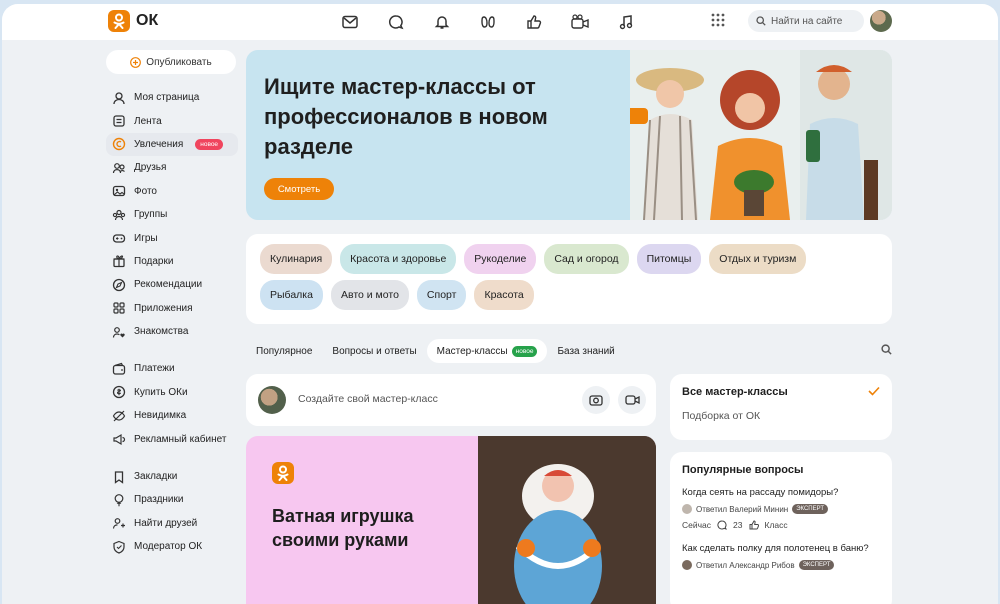  I want to click on groups-icon, so click(119, 214).